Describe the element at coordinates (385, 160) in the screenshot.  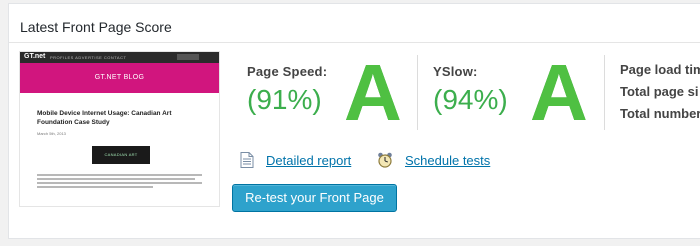
I see `alarm-clock-icon` at that location.